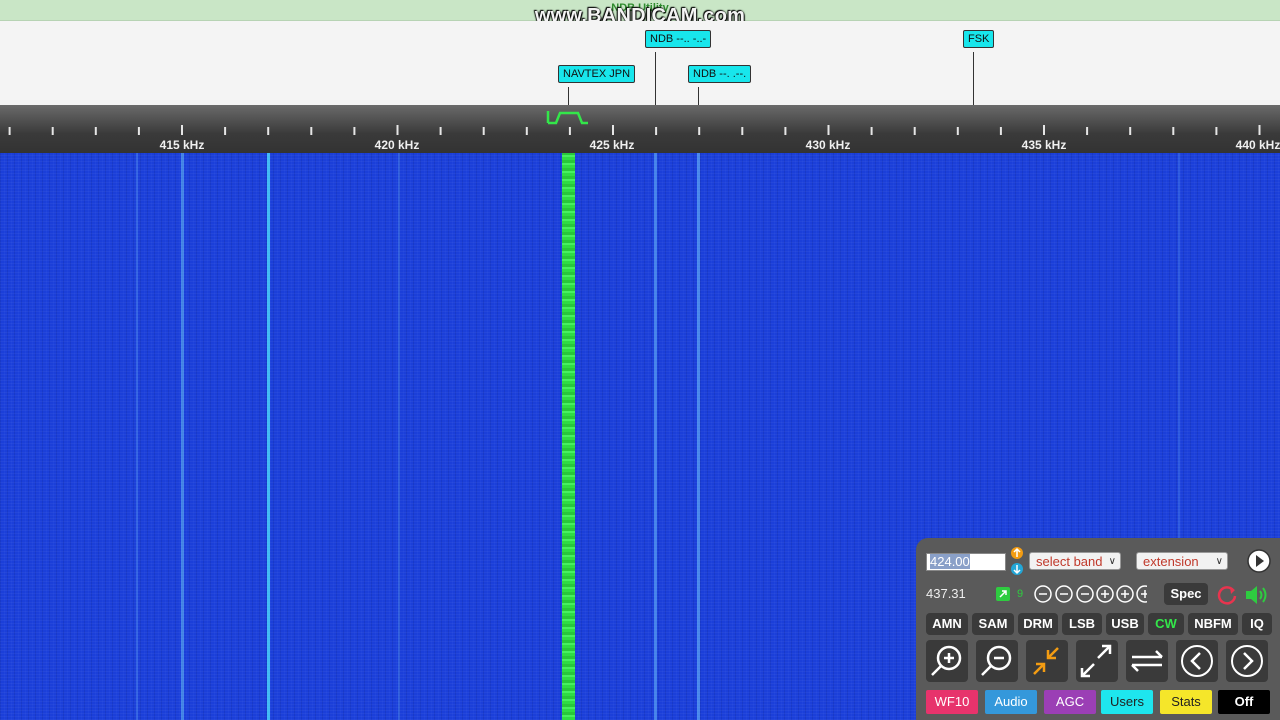 This screenshot has width=1280, height=720. I want to click on passband-indicator, so click(567, 118).